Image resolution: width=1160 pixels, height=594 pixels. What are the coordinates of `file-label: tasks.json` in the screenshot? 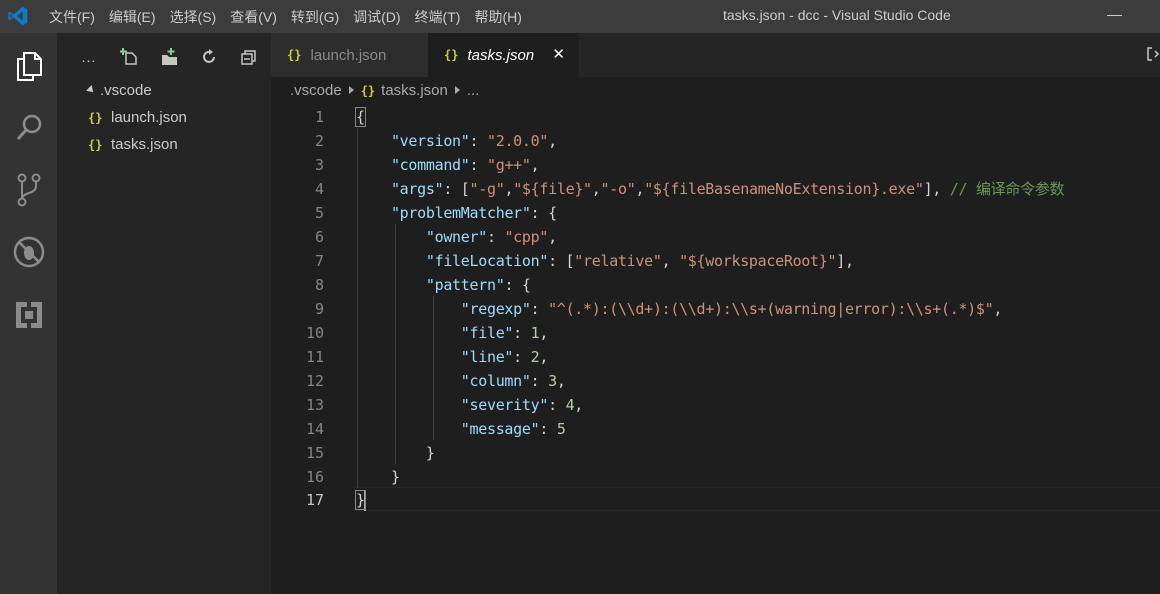 It's located at (144, 144).